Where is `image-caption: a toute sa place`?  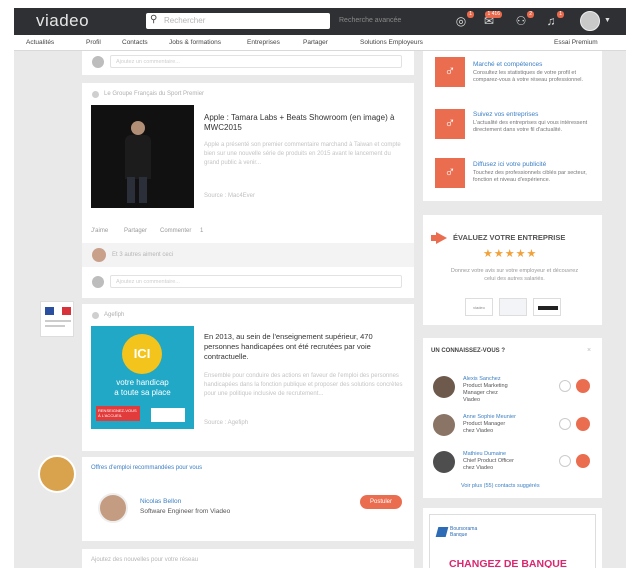
image-caption: a toute sa place is located at coordinates (142, 392).